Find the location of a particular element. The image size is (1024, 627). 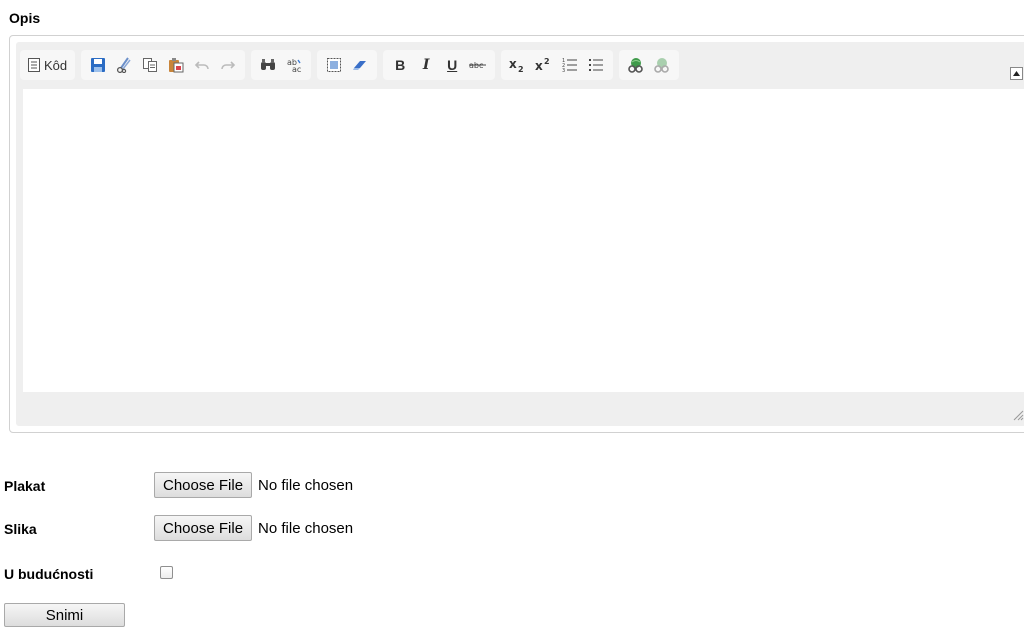

toolbar-group-links is located at coordinates (649, 65).